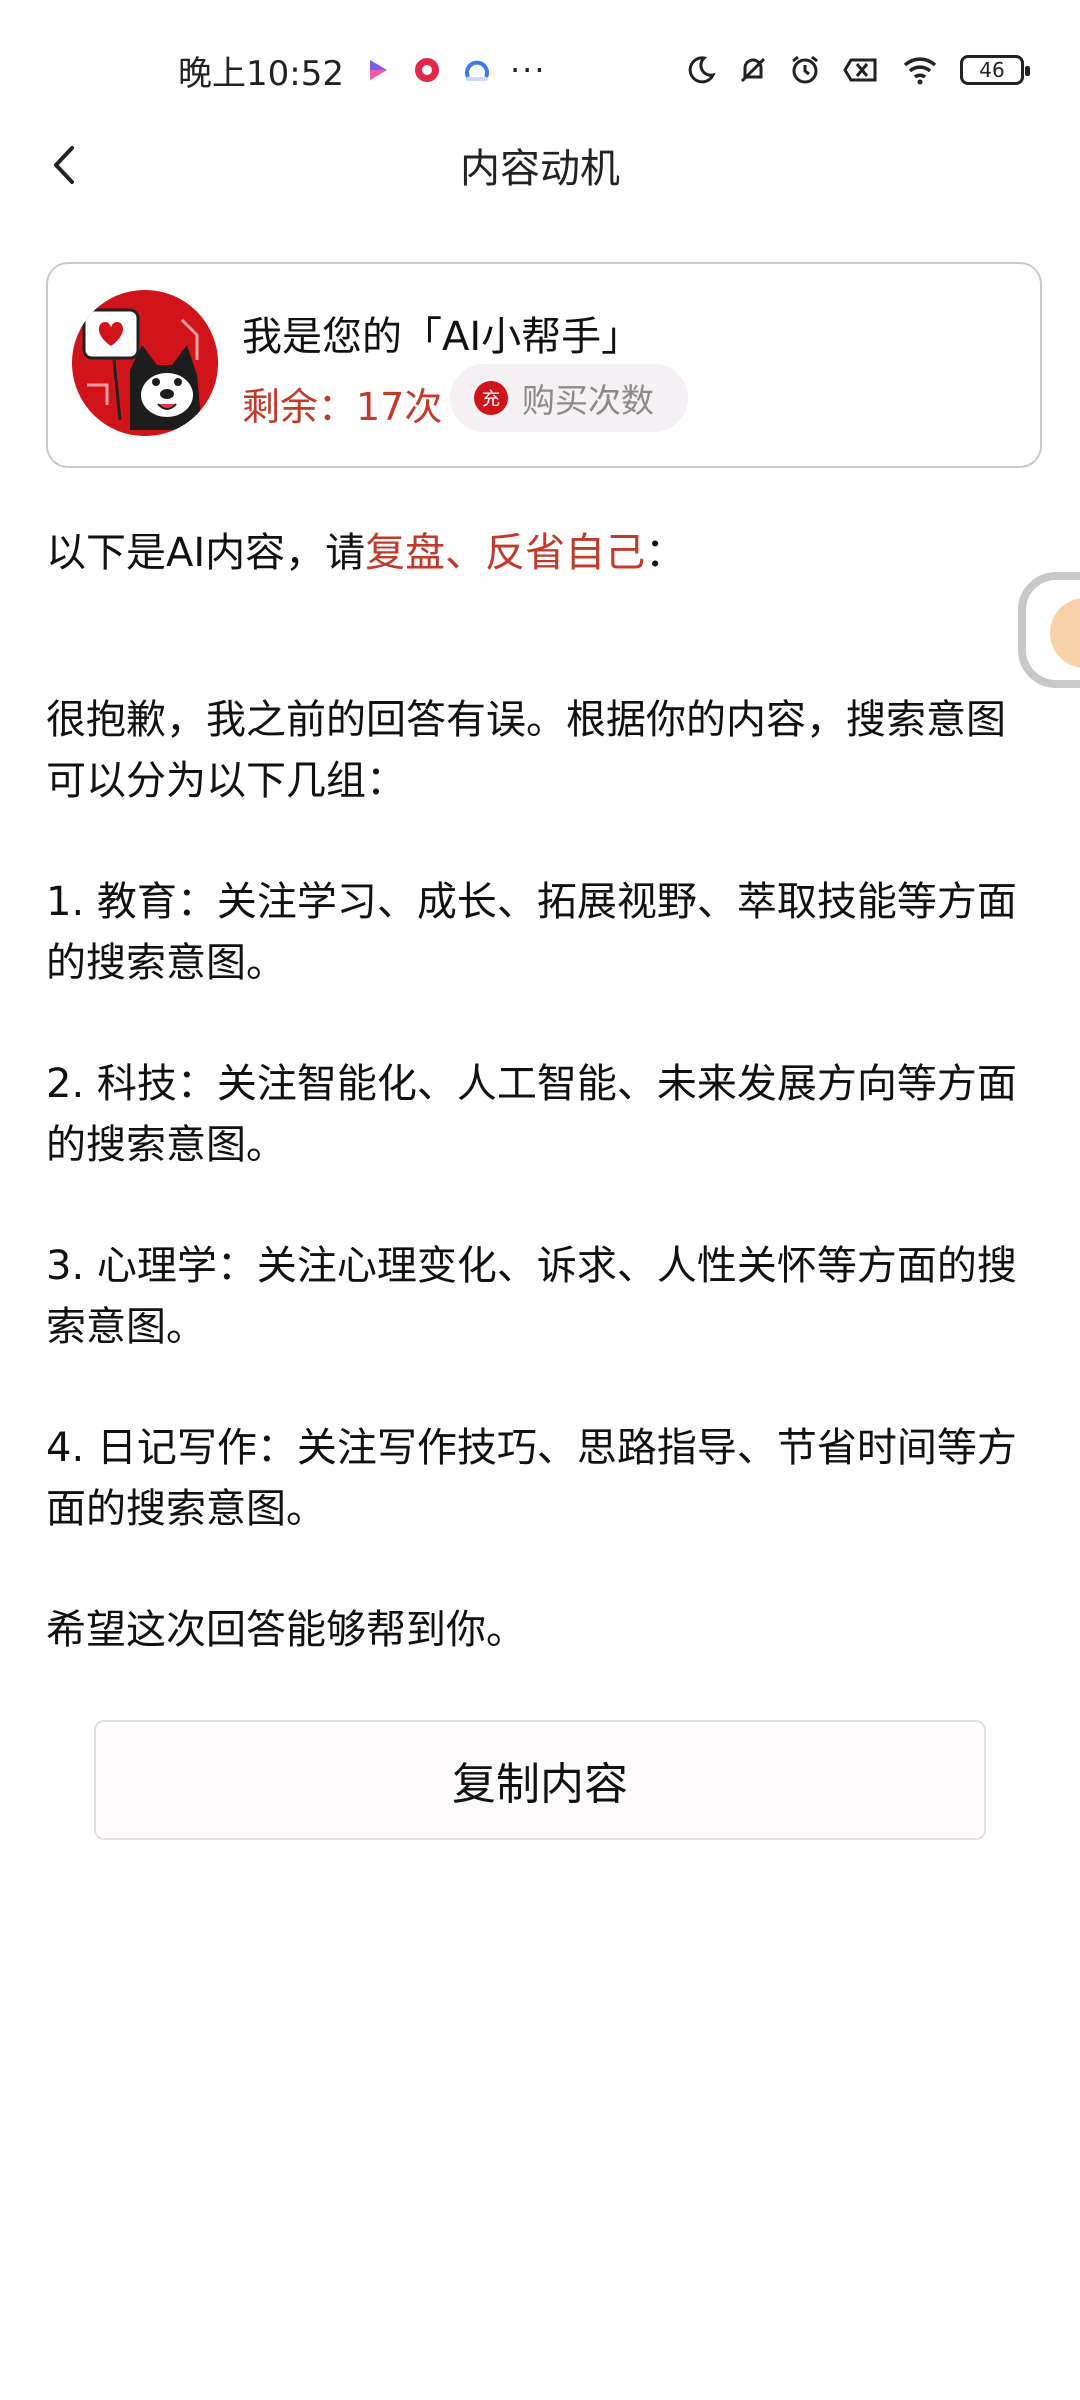 This screenshot has height=2400, width=1080. I want to click on intro-highlight: 复盘、反省自己, so click(505, 553).